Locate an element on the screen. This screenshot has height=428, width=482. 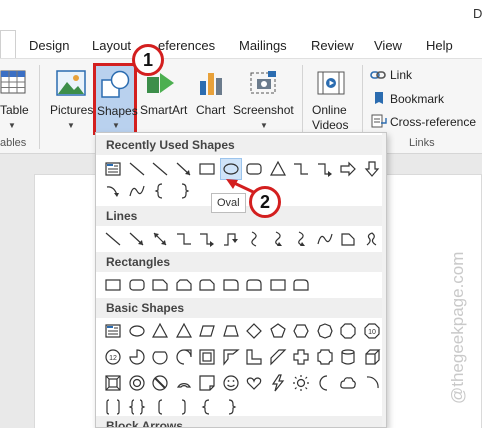
shape-trapezoid-icon is located at coordinates (231, 331).